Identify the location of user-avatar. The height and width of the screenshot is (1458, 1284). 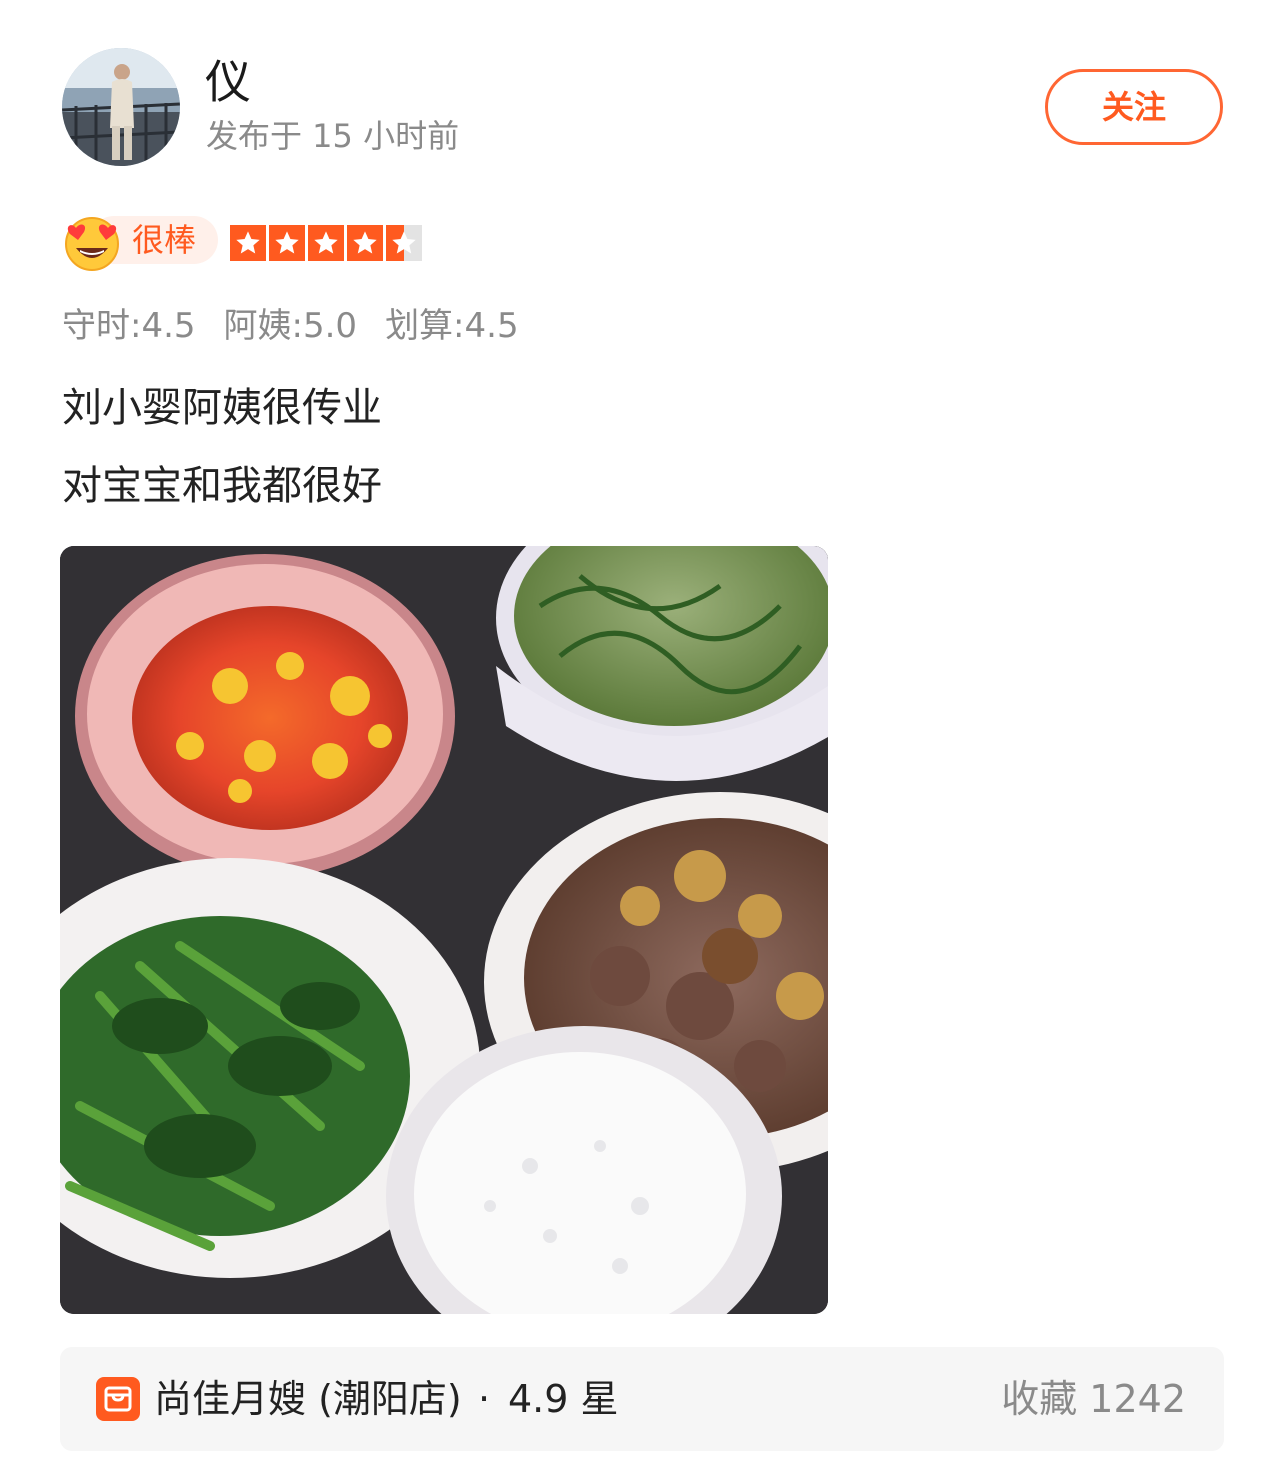
(121, 107).